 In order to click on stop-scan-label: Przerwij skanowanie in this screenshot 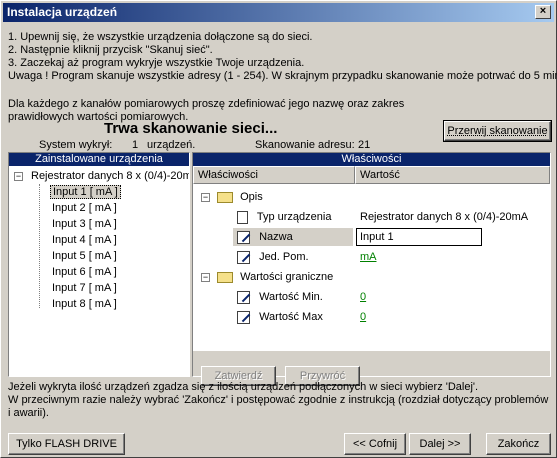, I will do `click(497, 131)`.